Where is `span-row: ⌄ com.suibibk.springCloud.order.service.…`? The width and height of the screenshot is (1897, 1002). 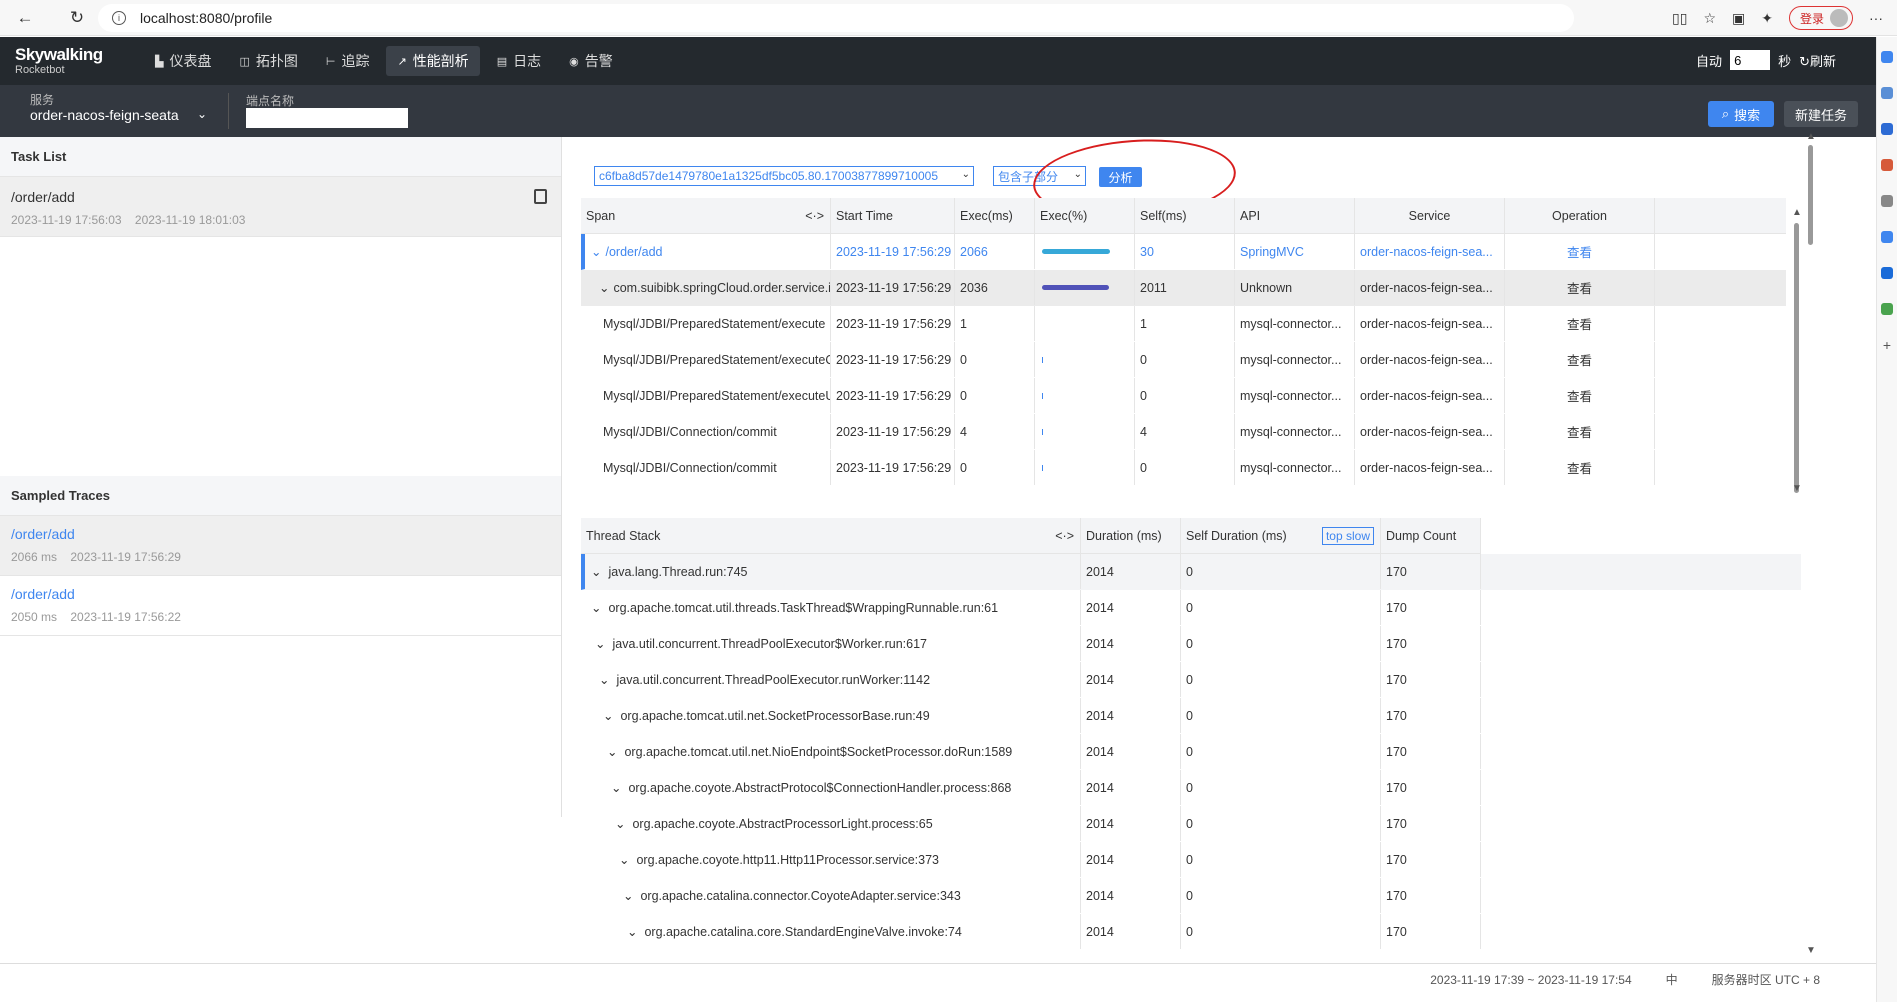 span-row: ⌄ com.suibibk.springCloud.order.service.… is located at coordinates (1183, 288).